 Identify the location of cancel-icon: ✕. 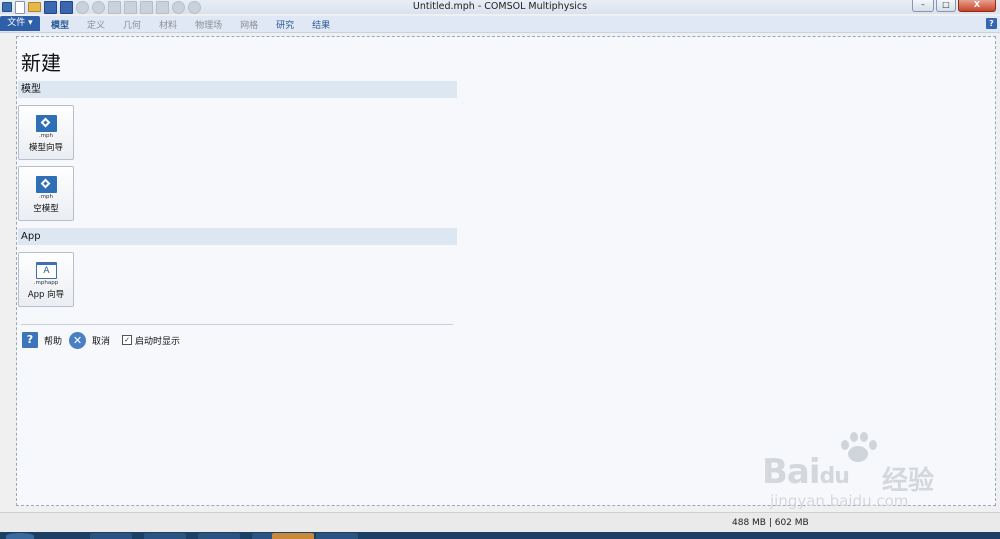
(78, 340).